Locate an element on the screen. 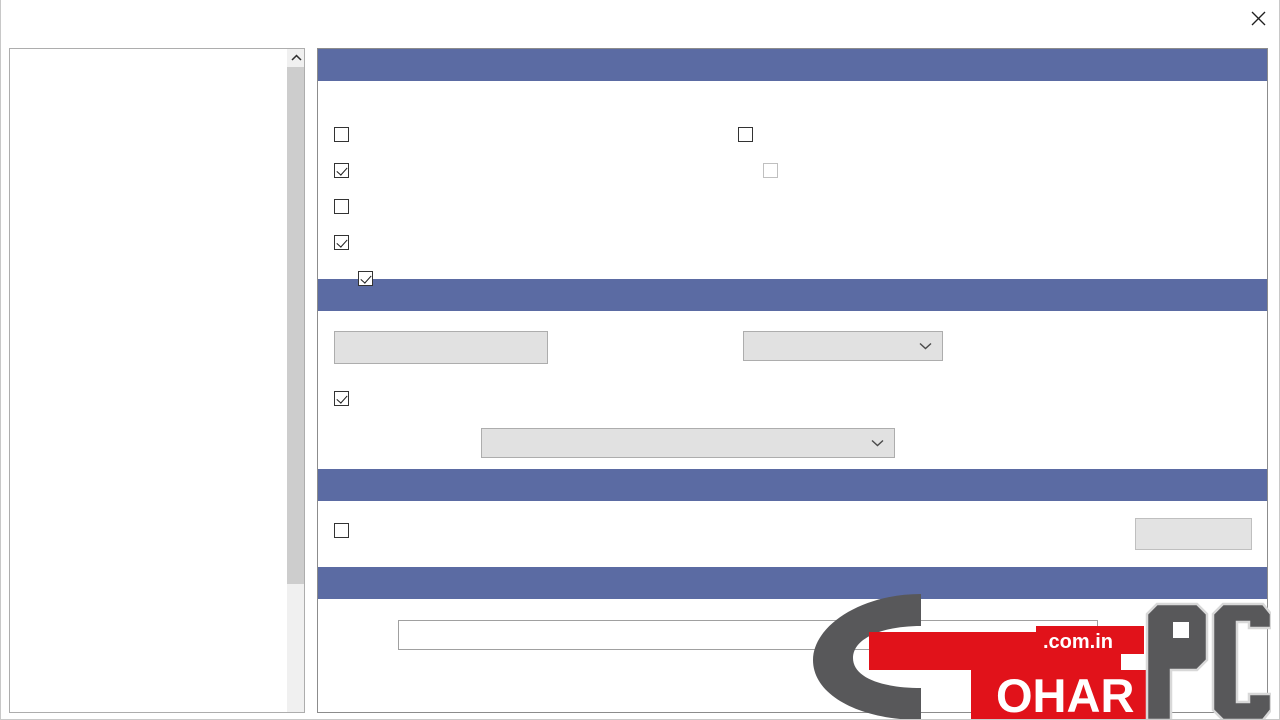 The image size is (1280, 720). tree-scrollbar is located at coordinates (295, 380).